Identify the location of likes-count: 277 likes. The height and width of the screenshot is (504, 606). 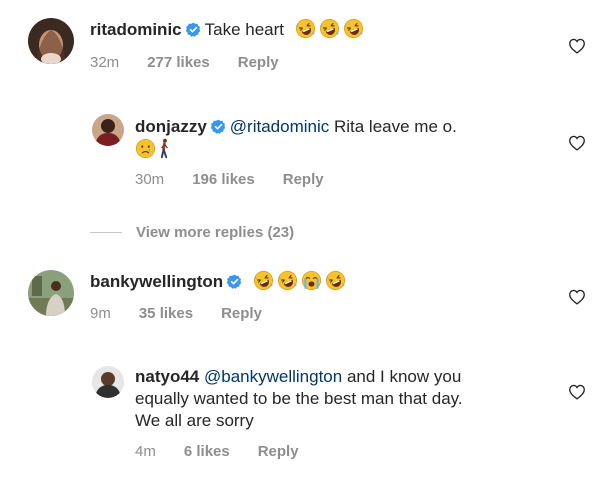
(178, 62).